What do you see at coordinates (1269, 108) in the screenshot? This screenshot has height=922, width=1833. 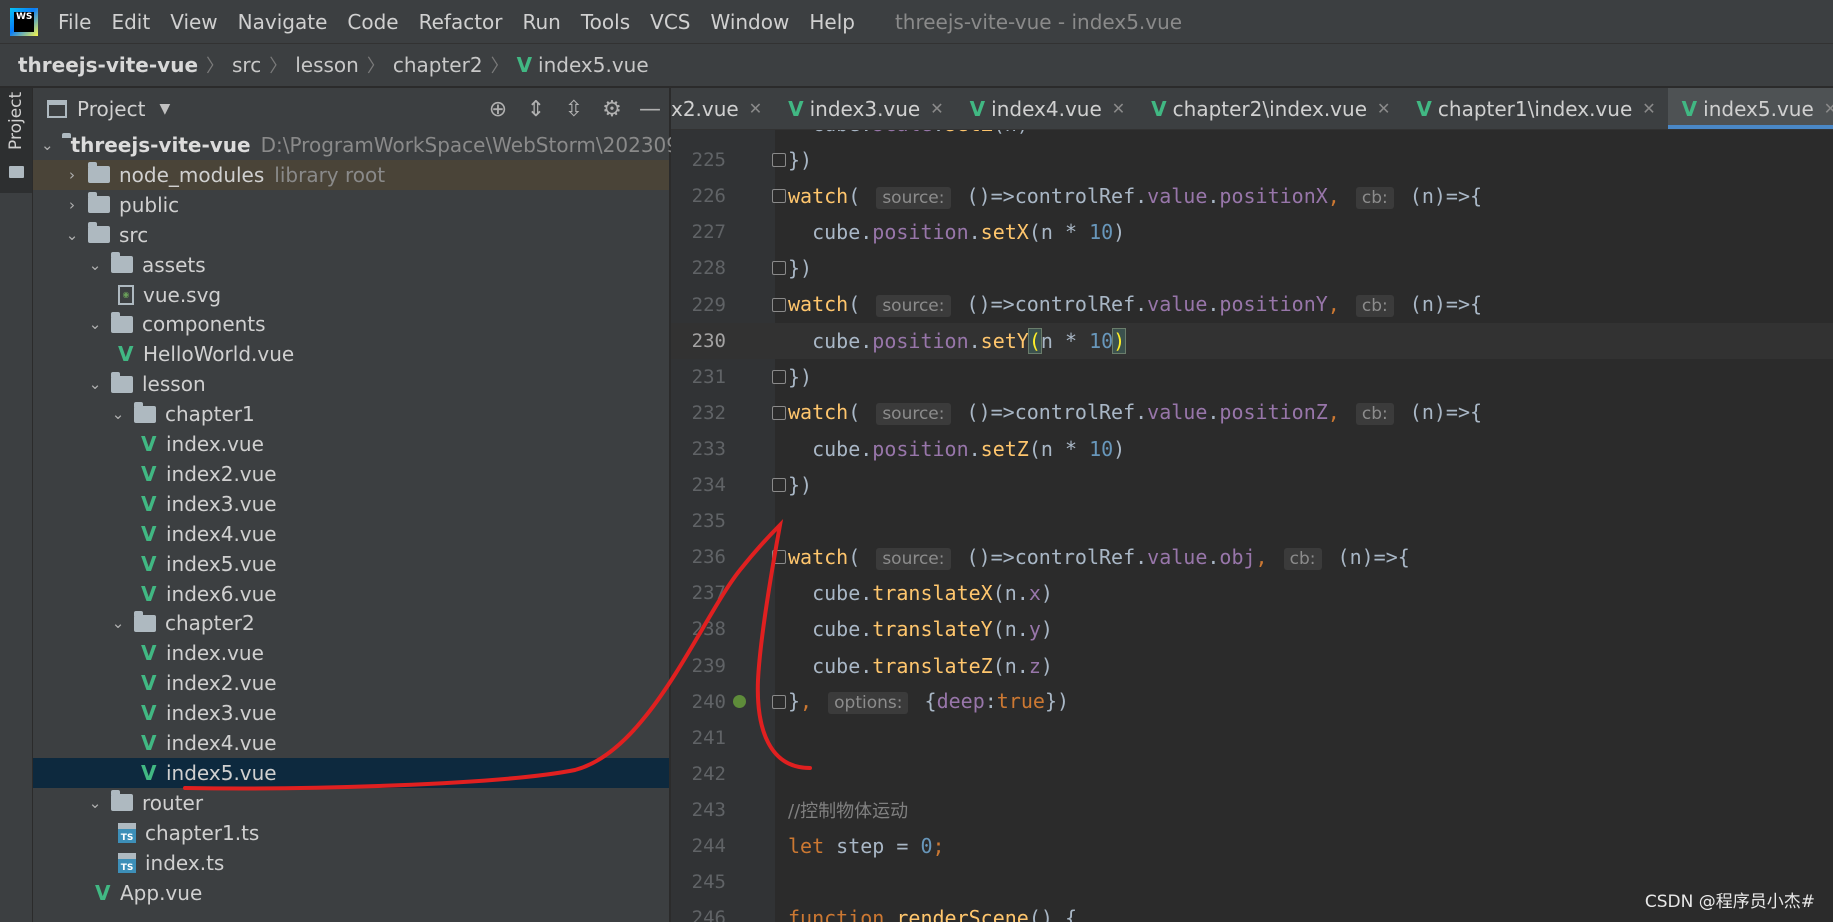 I see `editor-tab: Vchapter2\index.vue ✕` at bounding box center [1269, 108].